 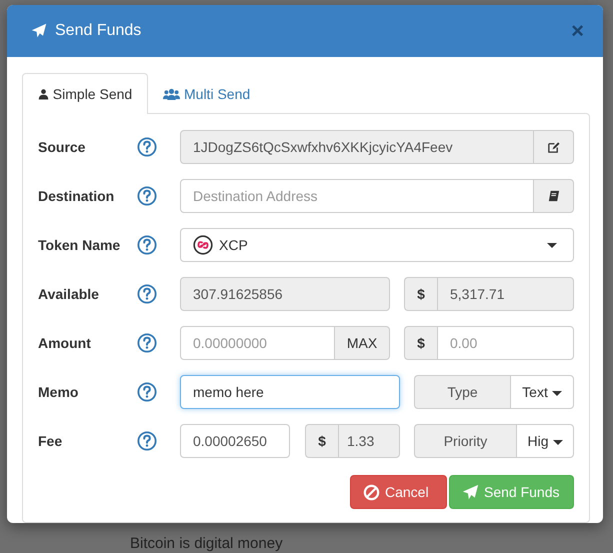 What do you see at coordinates (398, 492) in the screenshot?
I see `cancel-button: Cancel` at bounding box center [398, 492].